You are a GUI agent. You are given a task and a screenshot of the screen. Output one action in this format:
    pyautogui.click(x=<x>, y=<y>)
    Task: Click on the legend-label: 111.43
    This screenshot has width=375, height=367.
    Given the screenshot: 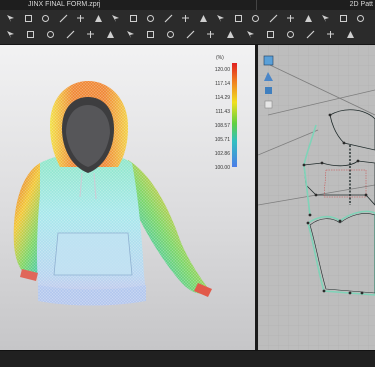 What is the action you would take?
    pyautogui.click(x=222, y=112)
    